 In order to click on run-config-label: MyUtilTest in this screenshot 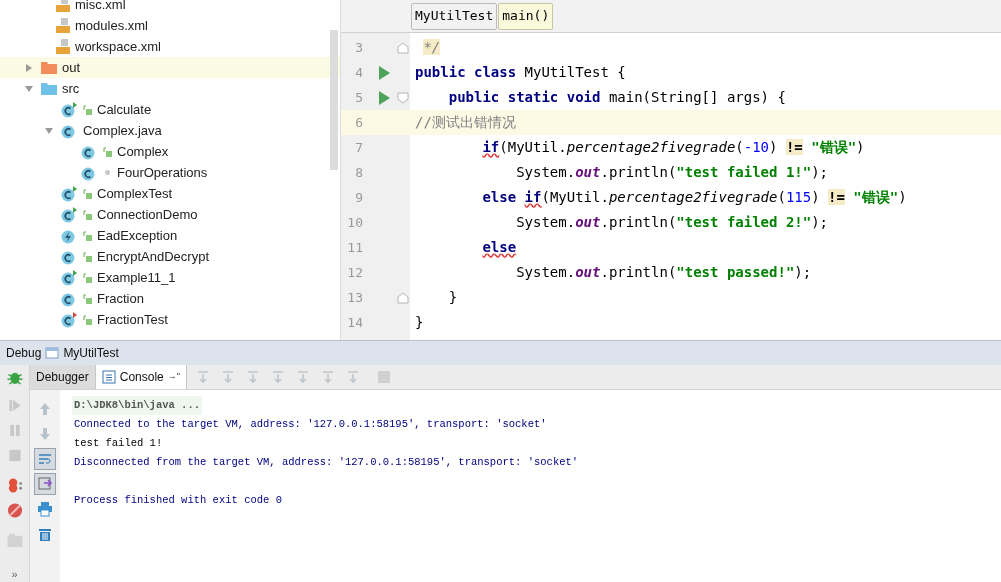, I will do `click(91, 353)`.